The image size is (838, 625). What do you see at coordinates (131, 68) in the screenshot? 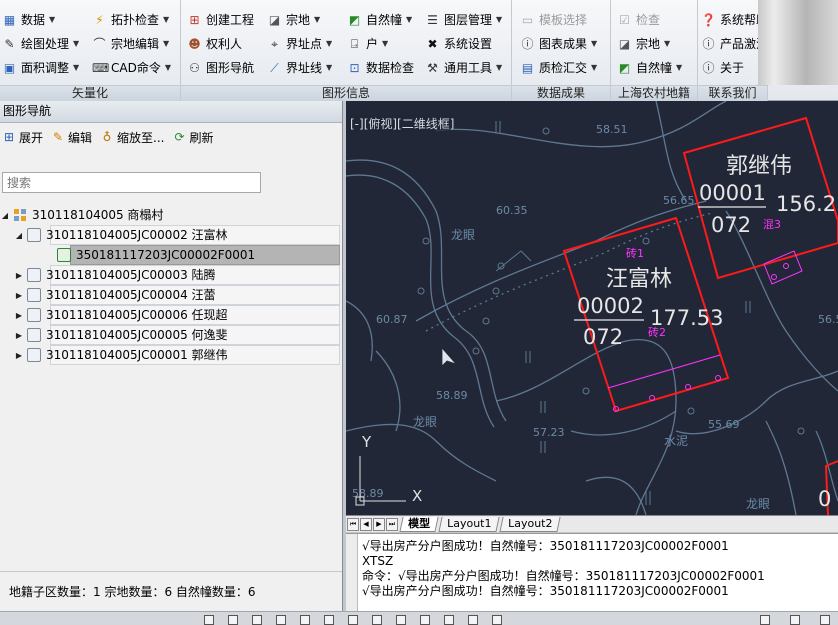
I see `ribbon-btn-cad: ⌨ CAD命令 ▼` at bounding box center [131, 68].